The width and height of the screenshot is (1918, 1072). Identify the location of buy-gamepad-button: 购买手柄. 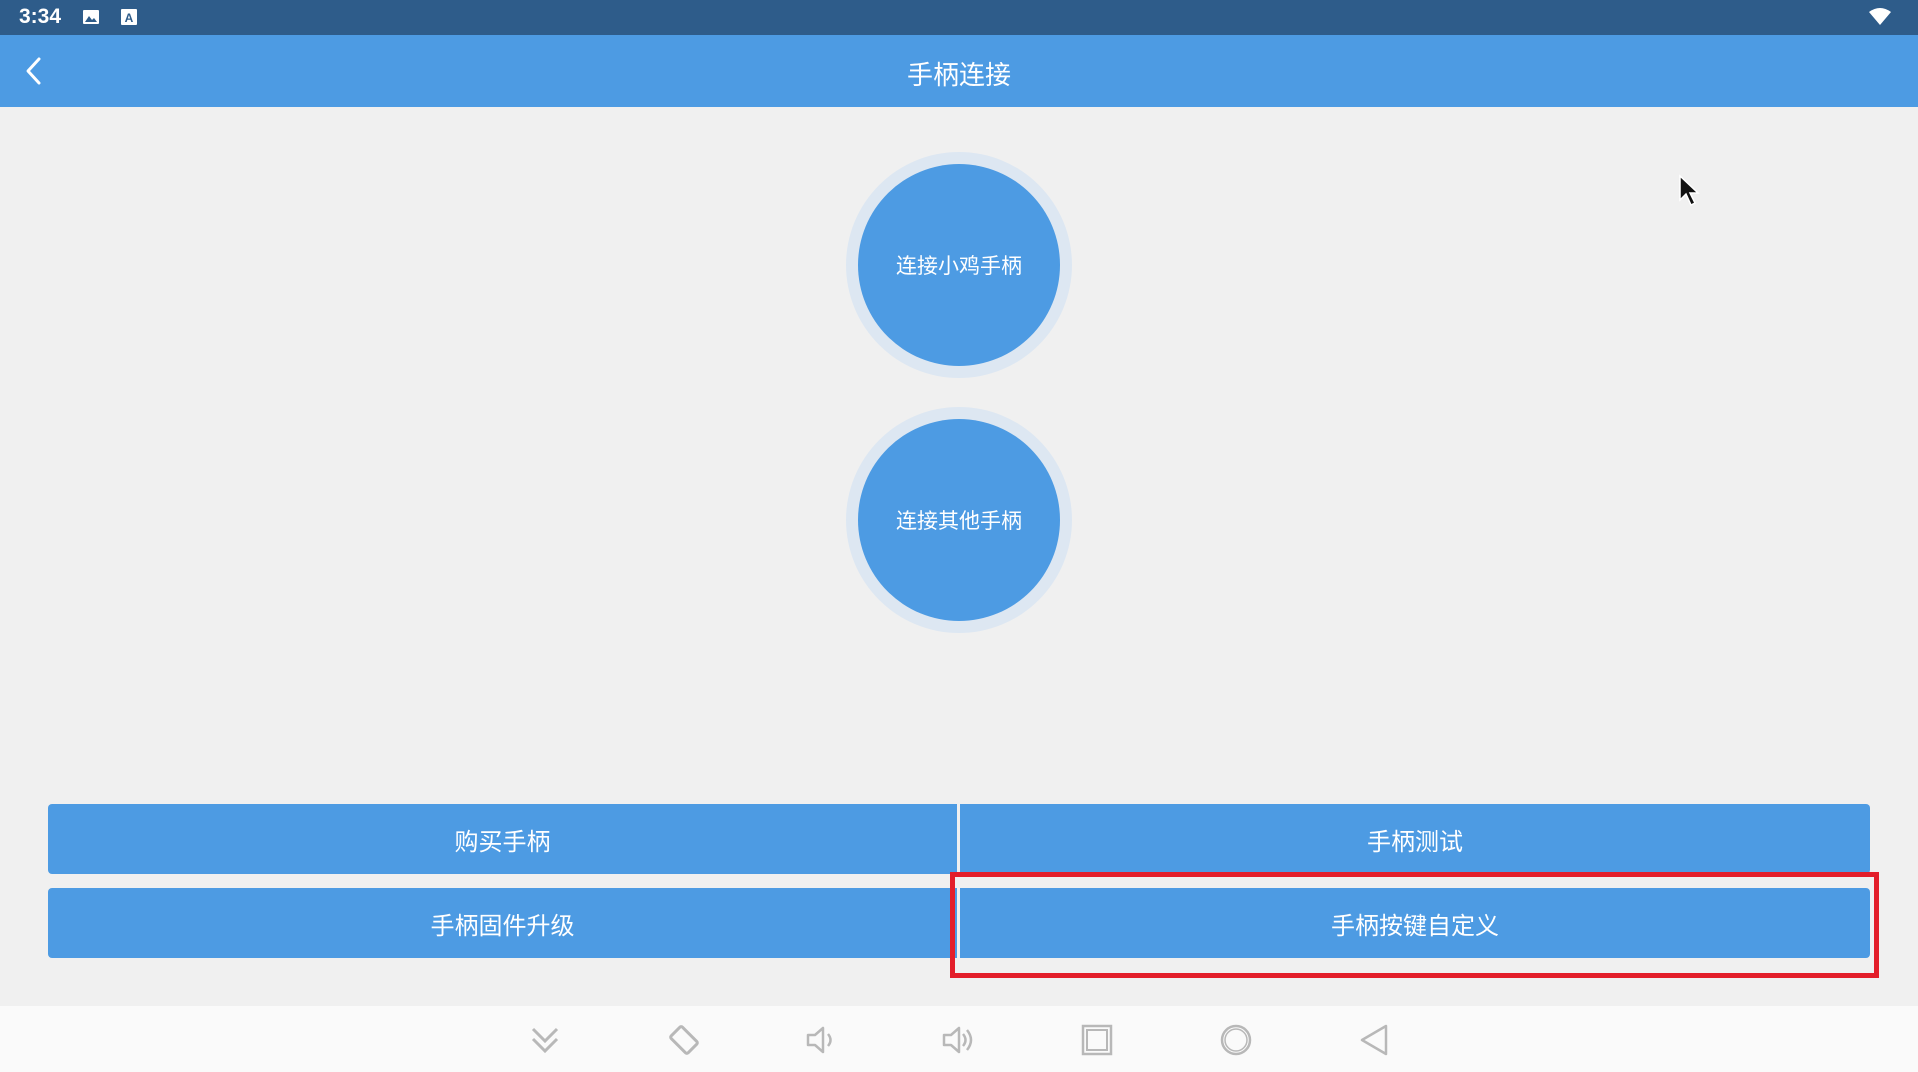
(502, 839).